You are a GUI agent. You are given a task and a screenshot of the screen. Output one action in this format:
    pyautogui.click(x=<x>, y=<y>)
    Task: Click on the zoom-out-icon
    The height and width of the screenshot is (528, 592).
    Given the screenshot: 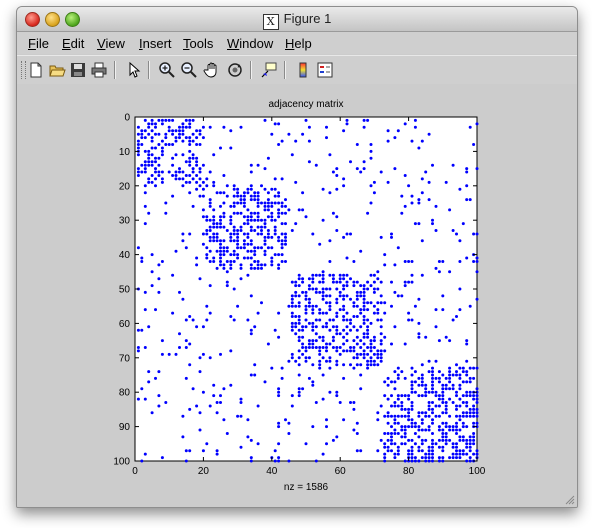 What is the action you would take?
    pyautogui.click(x=189, y=70)
    